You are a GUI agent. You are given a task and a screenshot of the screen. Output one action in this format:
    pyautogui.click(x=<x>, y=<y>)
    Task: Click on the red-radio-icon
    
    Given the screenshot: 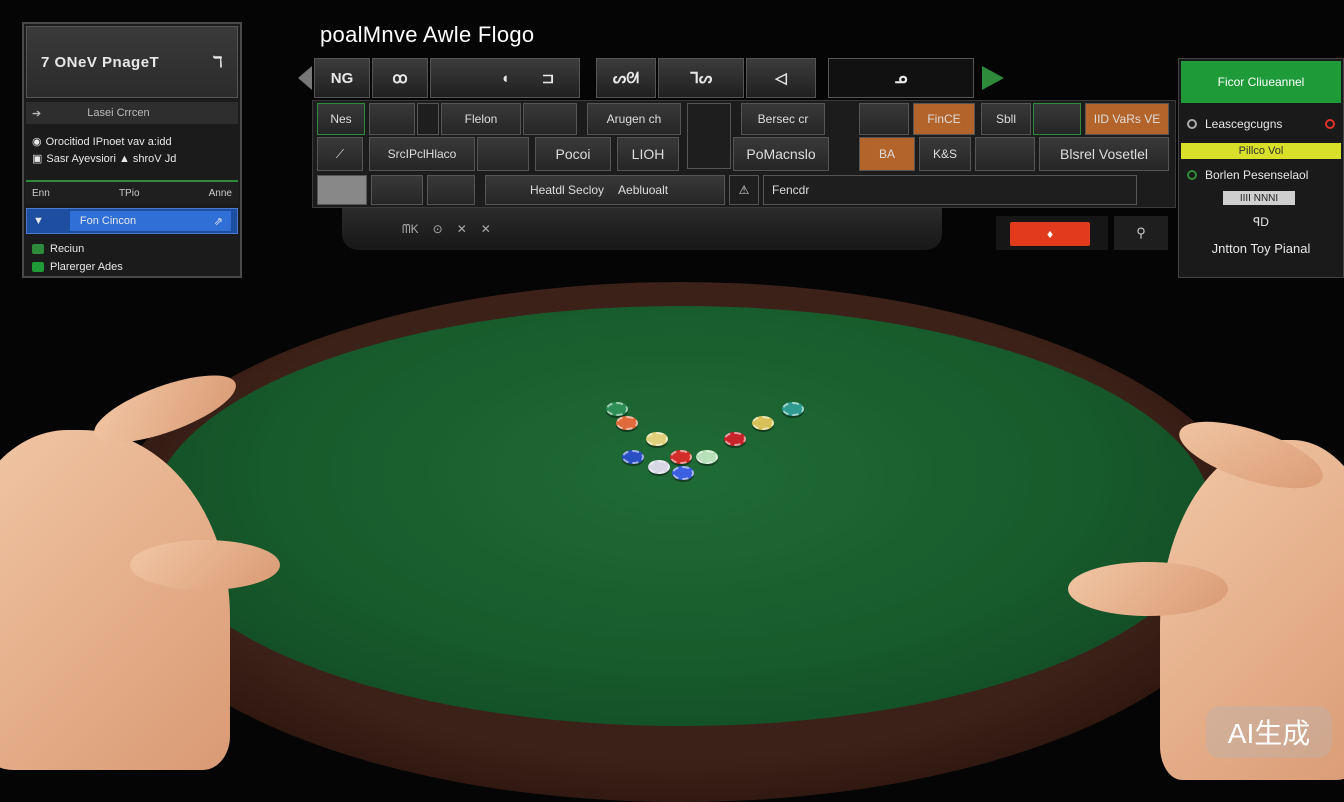 What is the action you would take?
    pyautogui.click(x=1330, y=124)
    